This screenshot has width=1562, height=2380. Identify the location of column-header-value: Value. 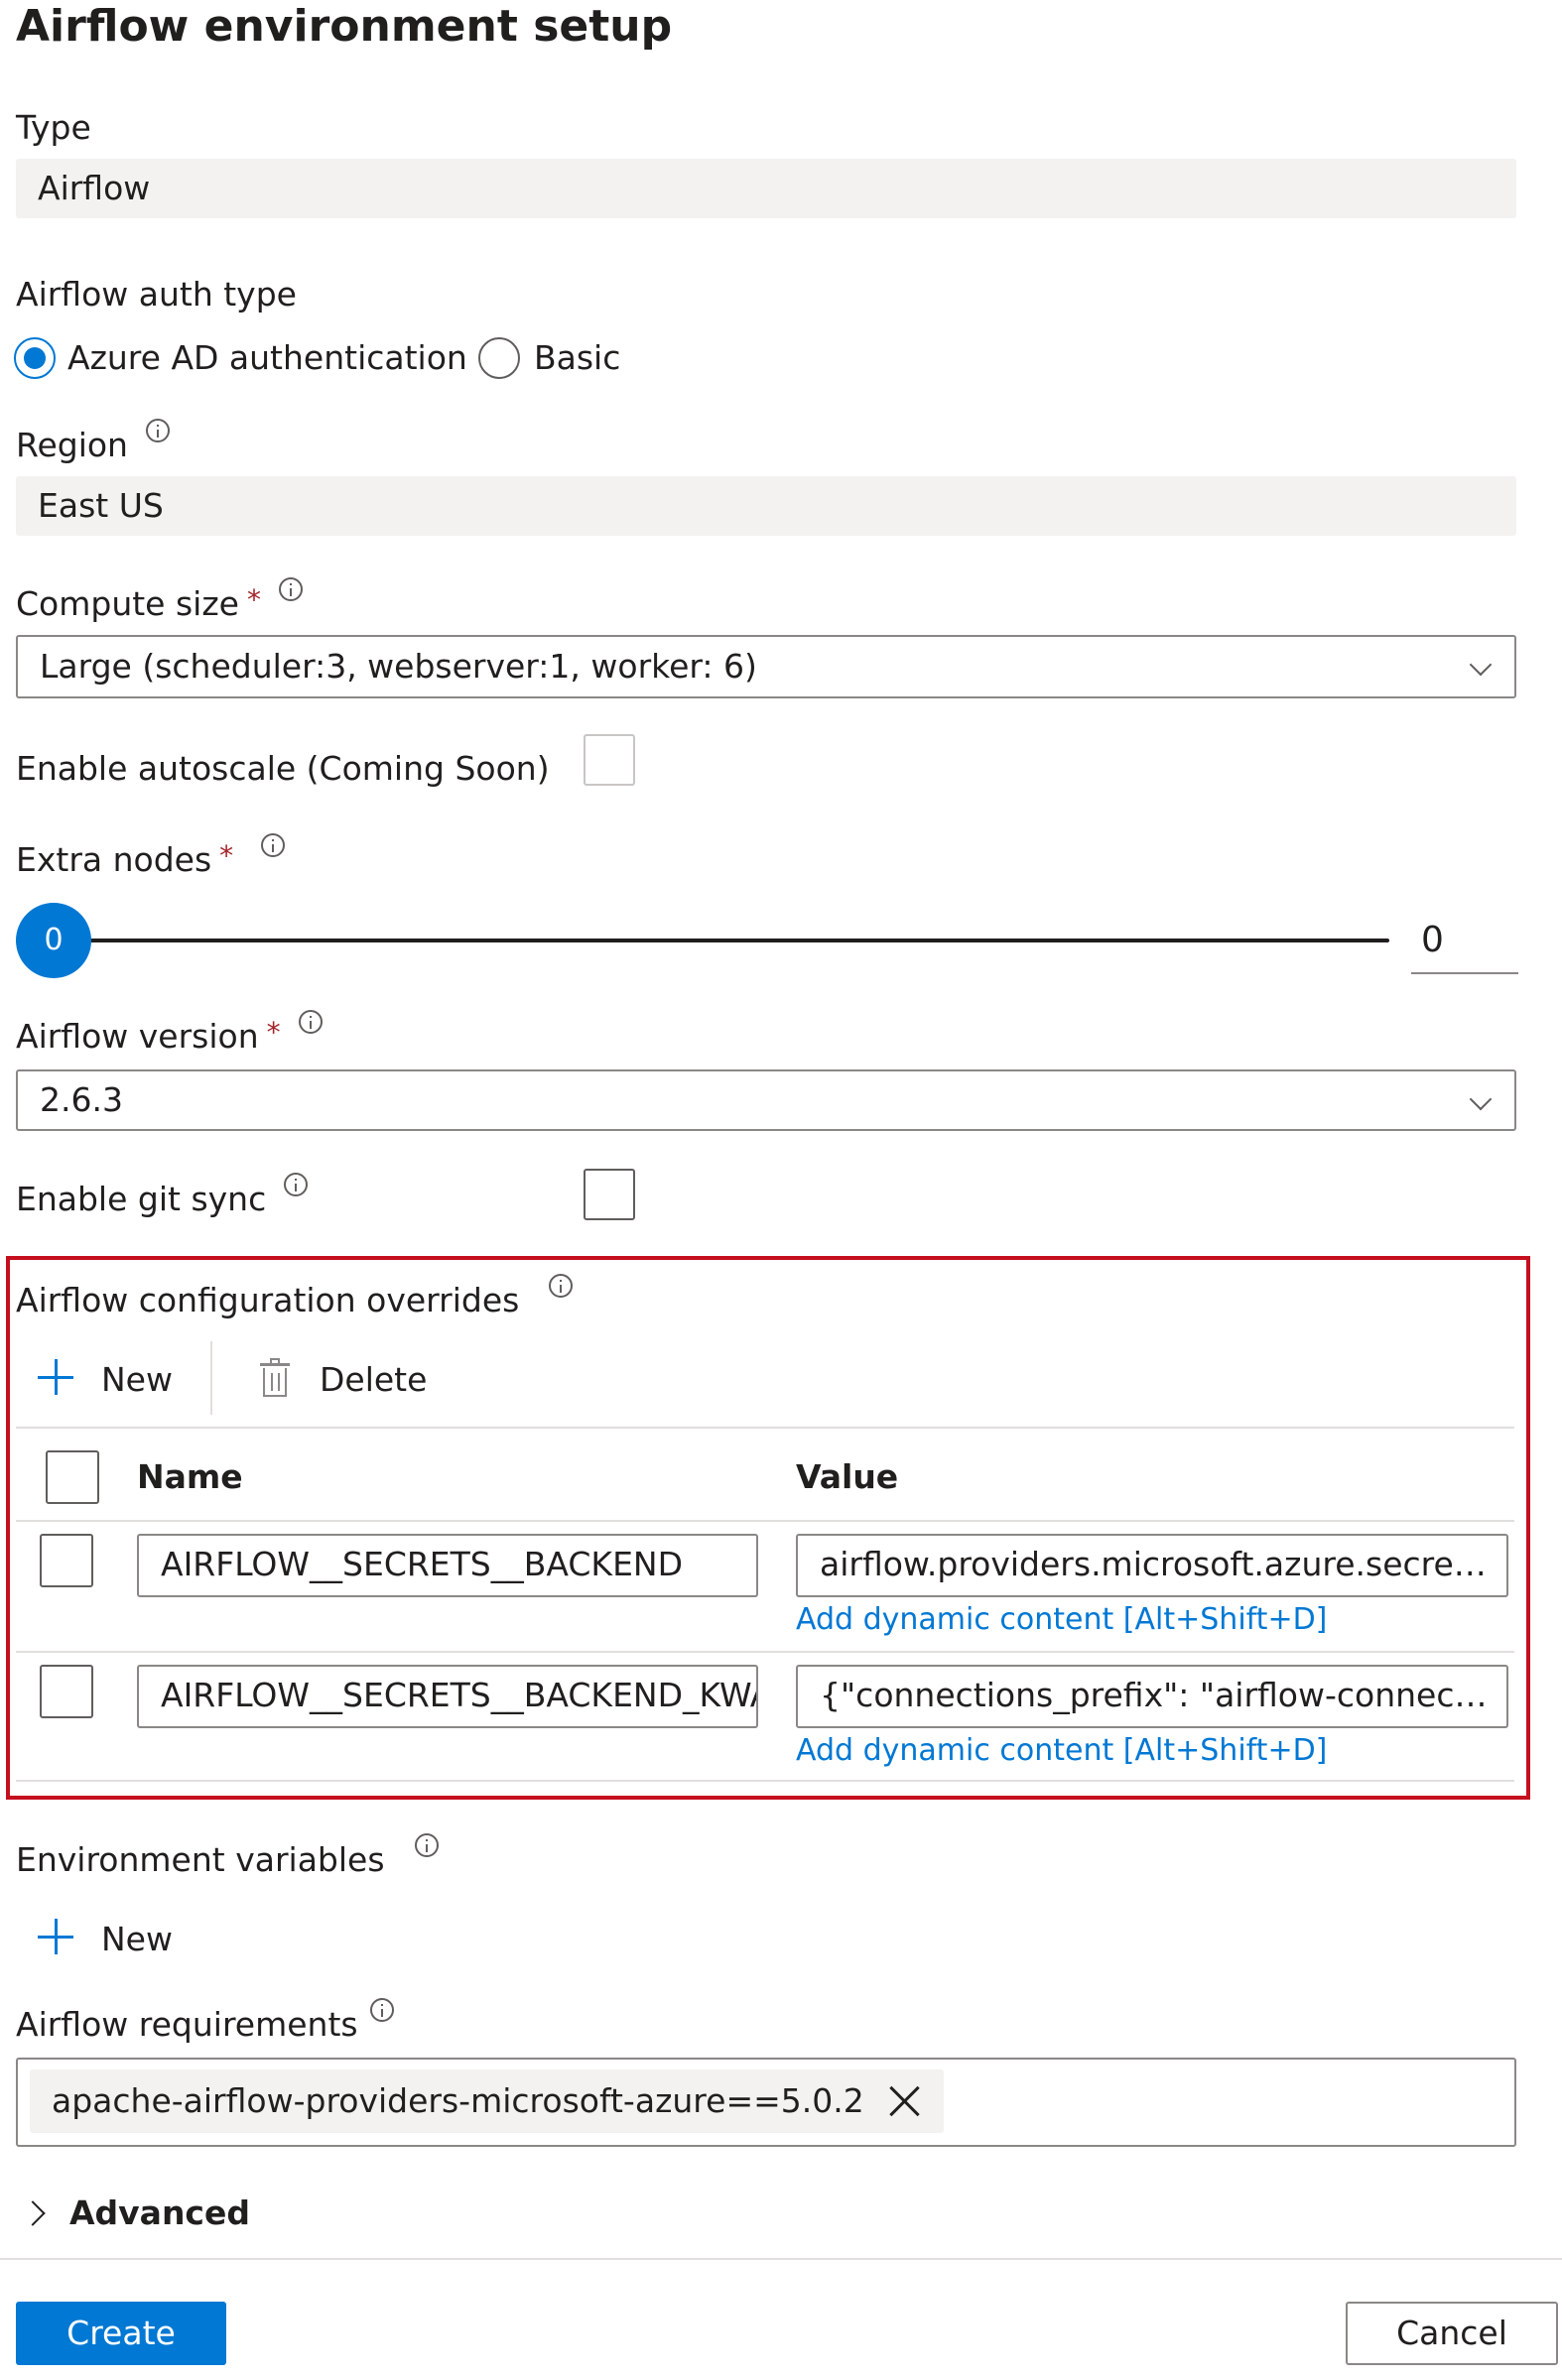
(847, 1476).